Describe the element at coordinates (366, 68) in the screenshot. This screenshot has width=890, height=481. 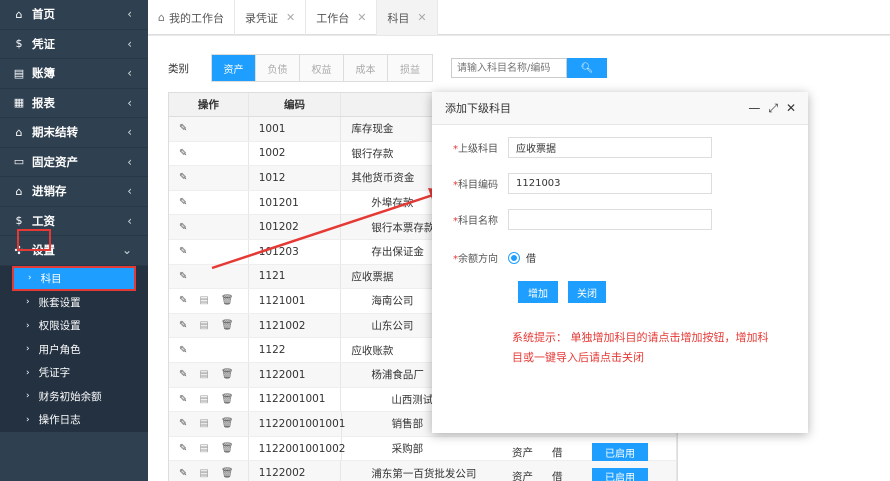
I see `category-tab-3: 成本` at that location.